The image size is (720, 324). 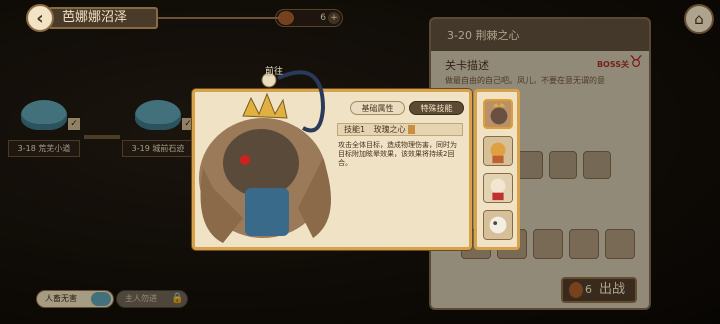 I want to click on boss-character-art, so click(x=265, y=156).